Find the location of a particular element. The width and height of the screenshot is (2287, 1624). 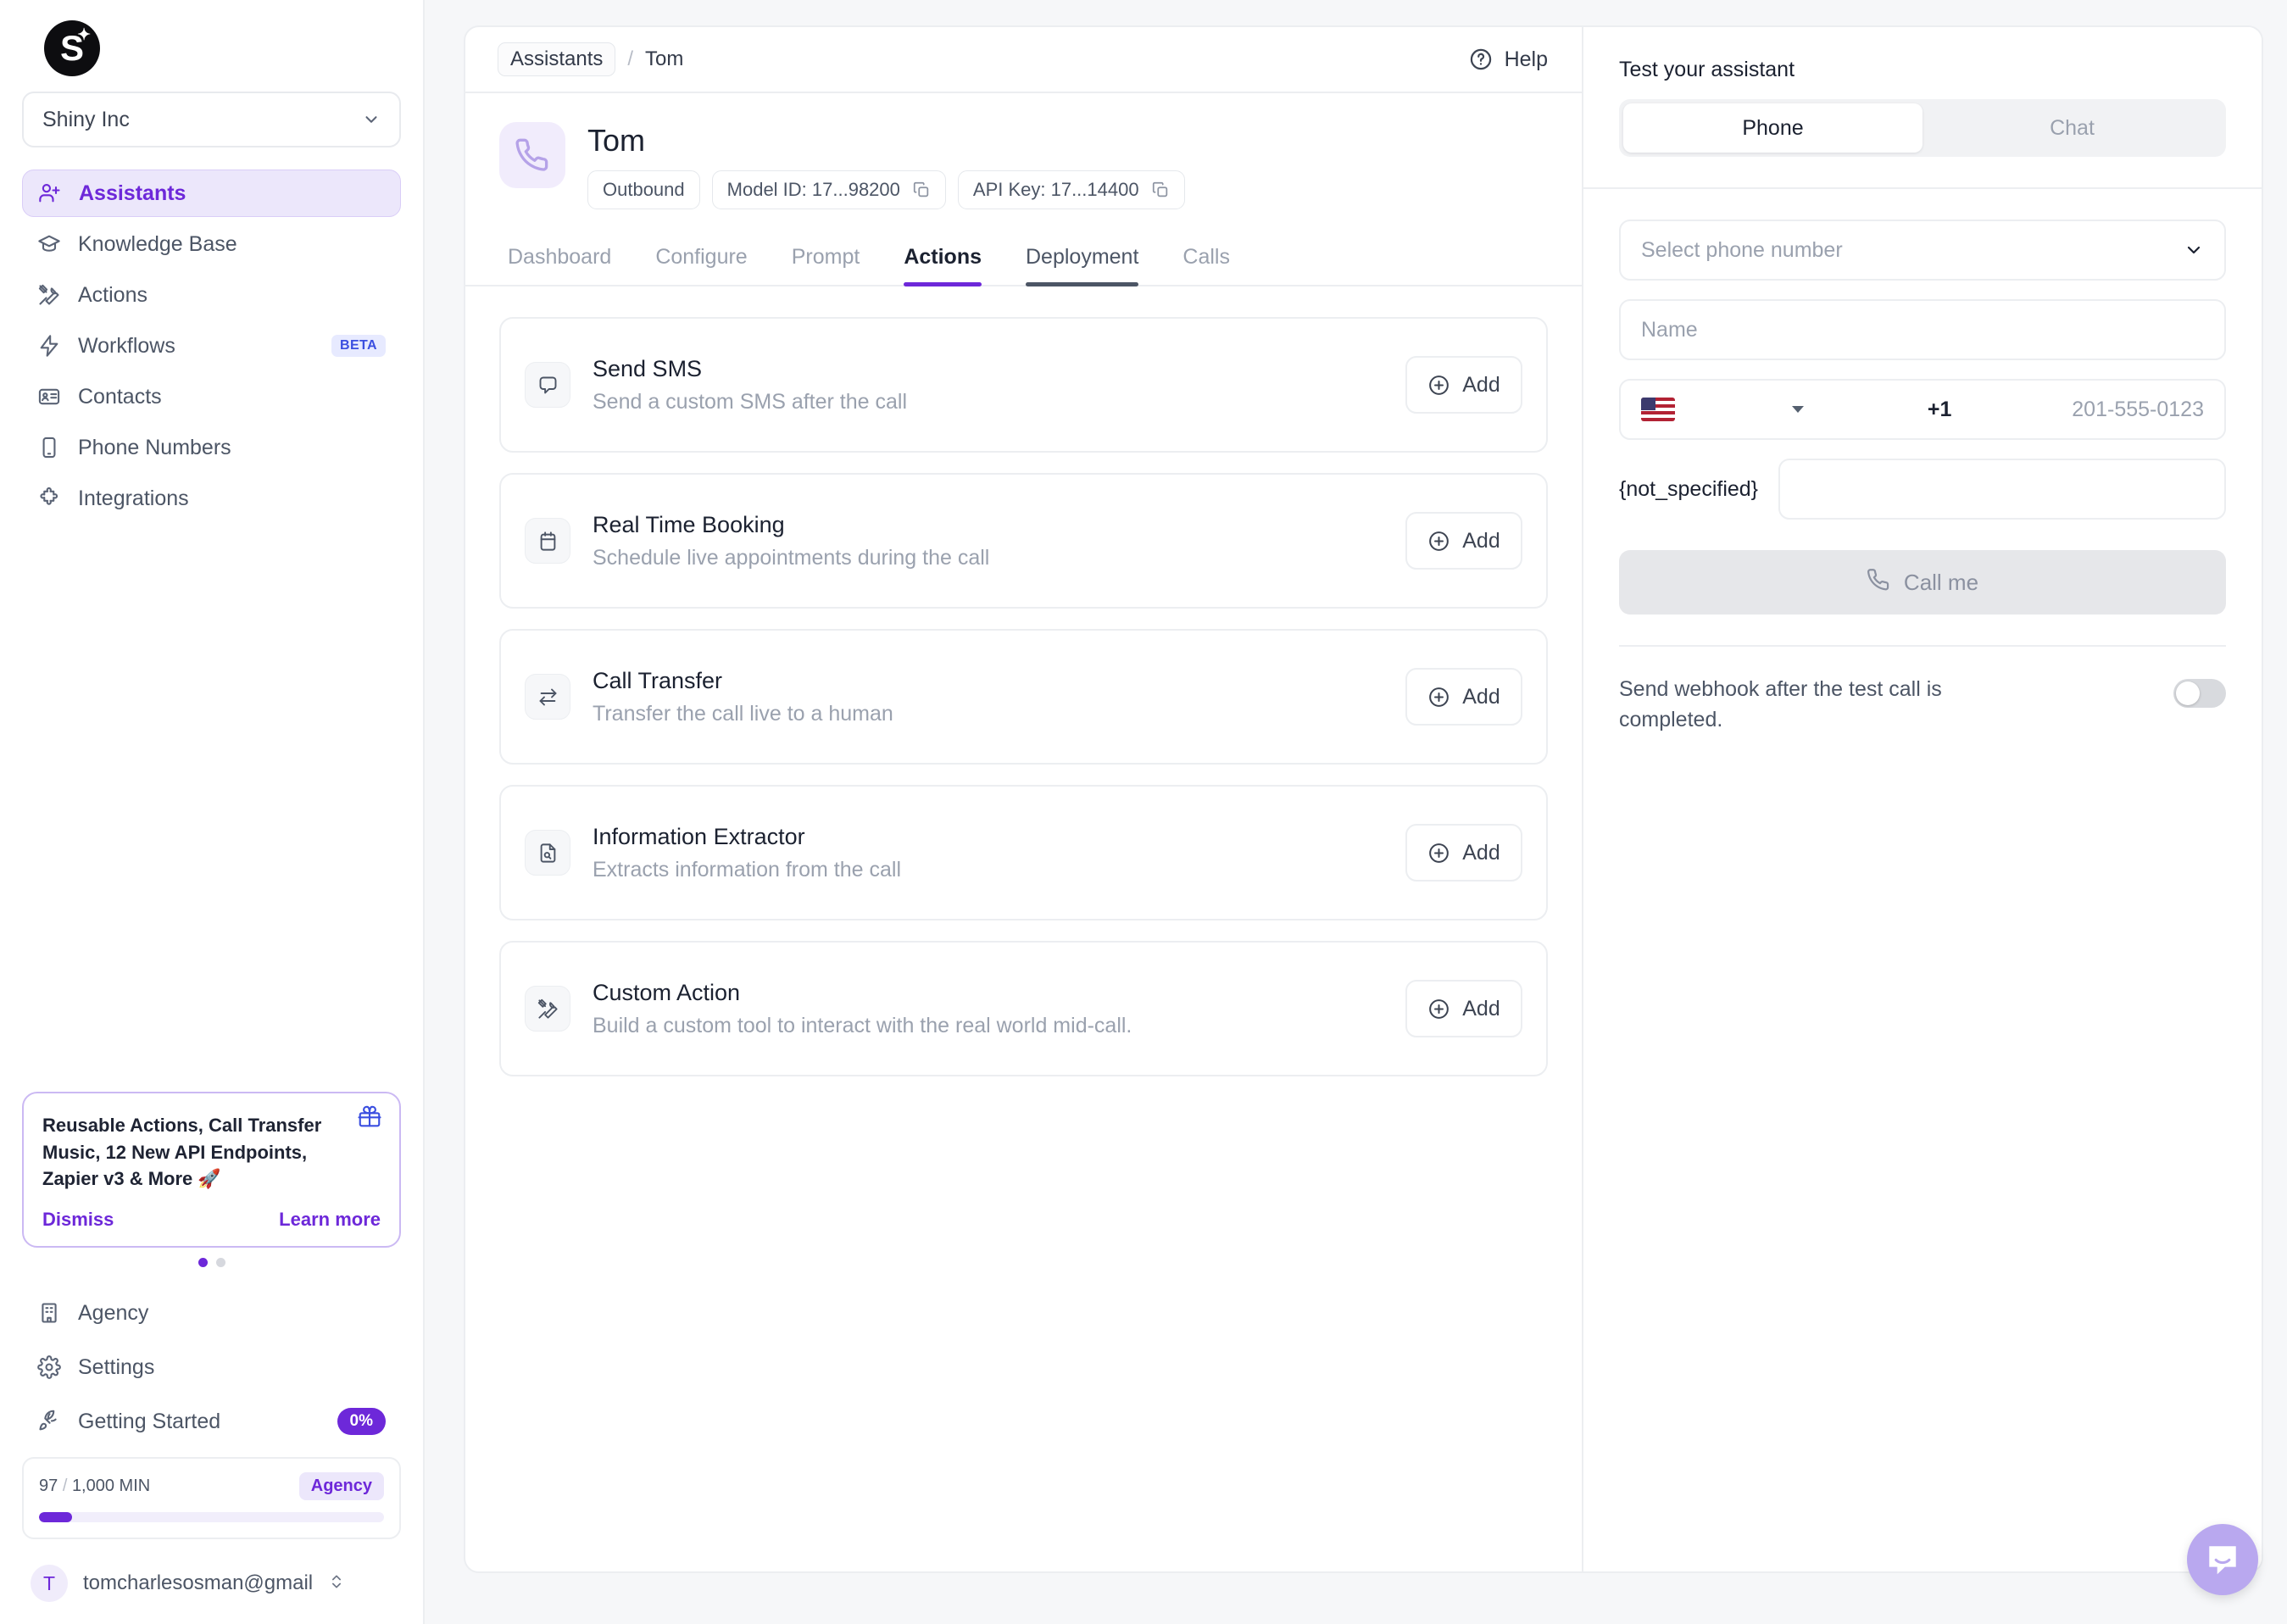

chevron-down-icon is located at coordinates (2194, 250).